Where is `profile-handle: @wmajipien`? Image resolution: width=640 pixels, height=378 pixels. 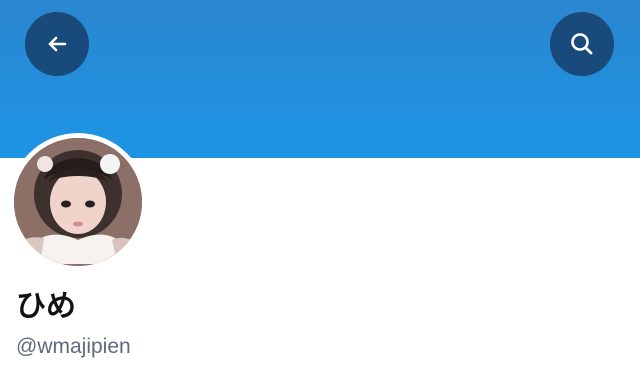 profile-handle: @wmajipien is located at coordinates (73, 347).